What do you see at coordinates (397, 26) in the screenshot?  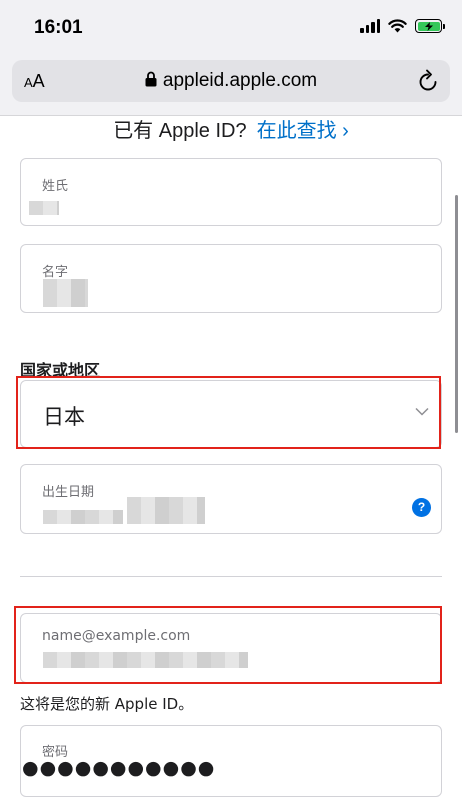 I see `wifi-icon` at bounding box center [397, 26].